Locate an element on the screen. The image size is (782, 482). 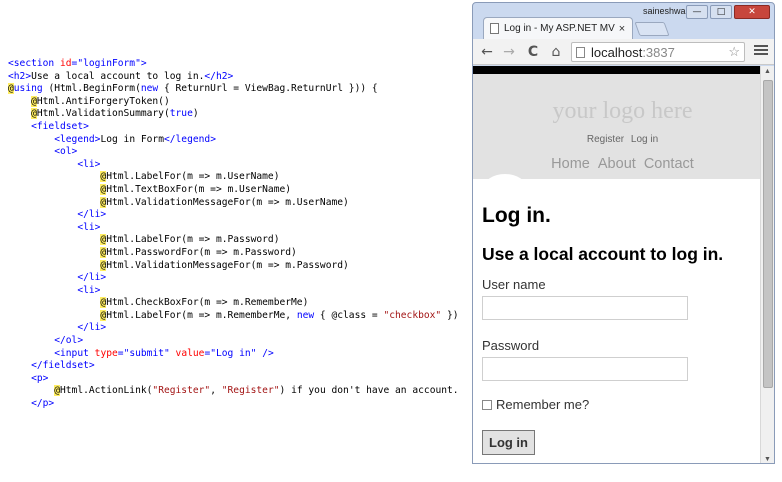
top-bar is located at coordinates (616, 70).